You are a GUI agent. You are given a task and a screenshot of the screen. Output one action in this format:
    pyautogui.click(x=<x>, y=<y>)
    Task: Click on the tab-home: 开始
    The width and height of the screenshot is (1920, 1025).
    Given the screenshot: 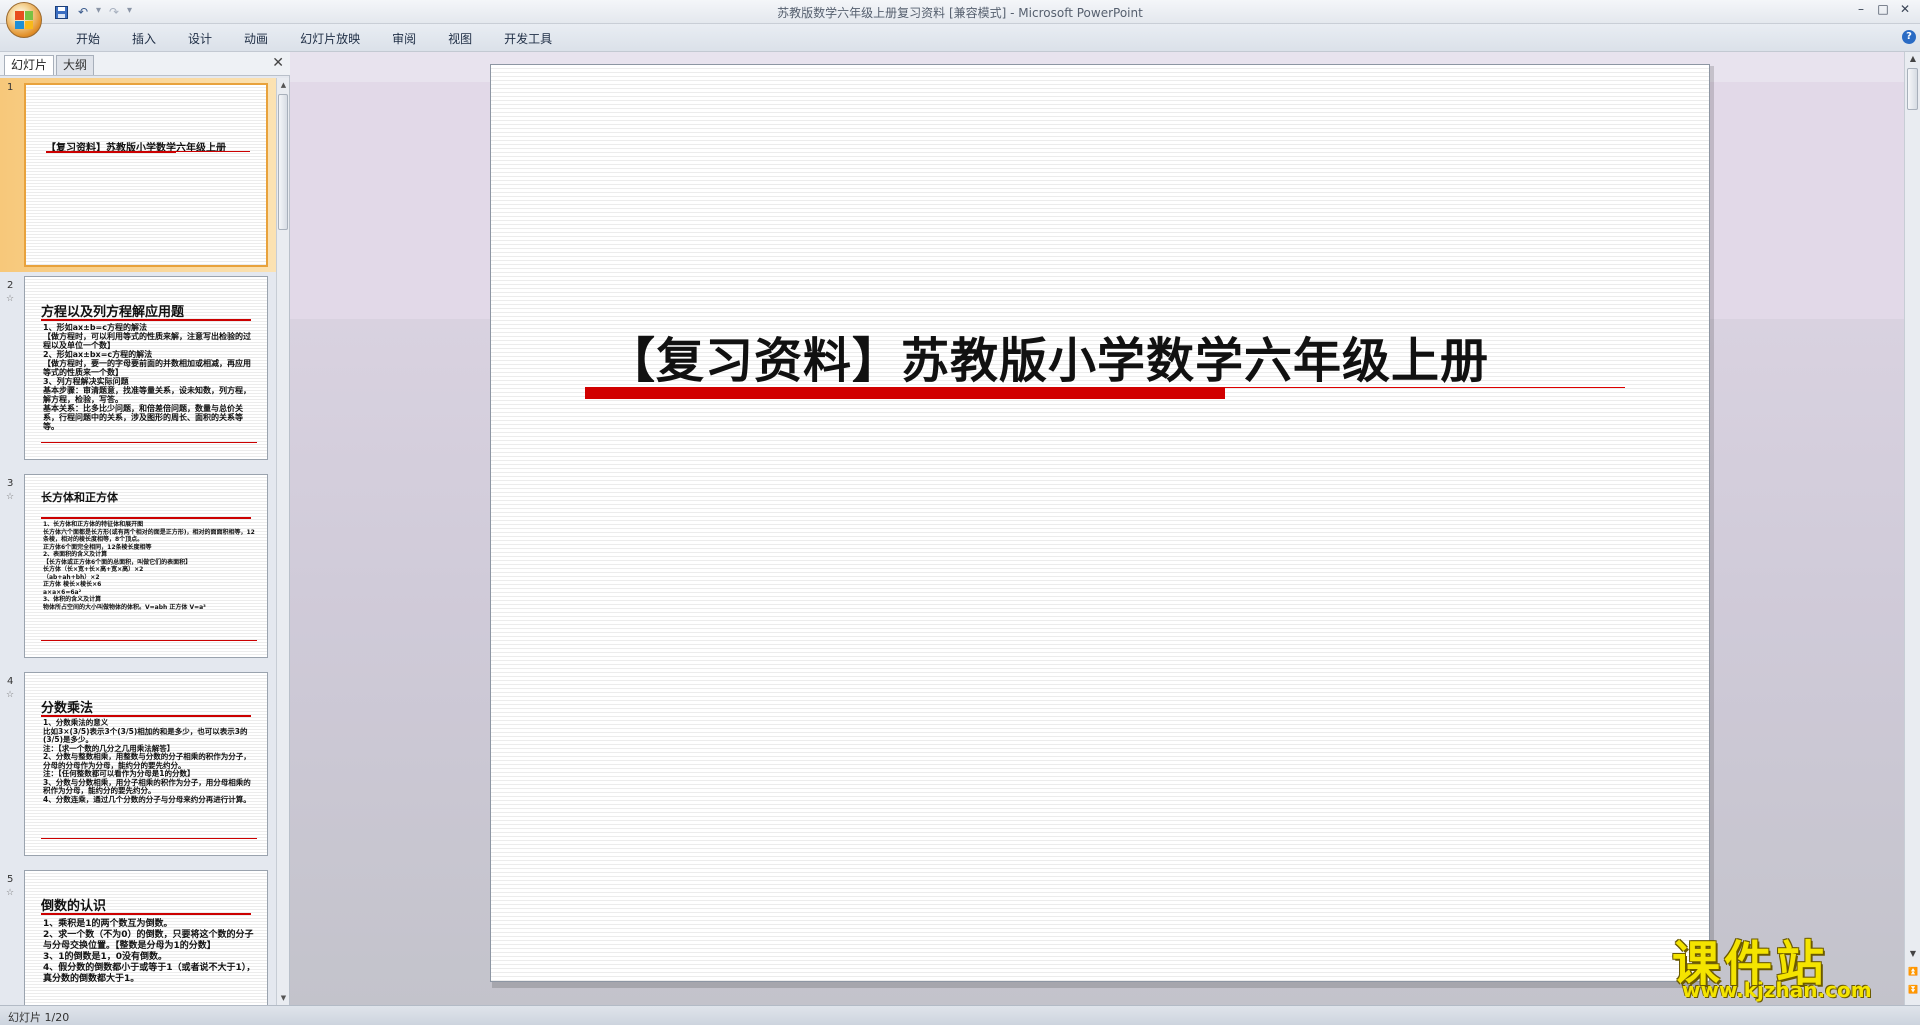 What is the action you would take?
    pyautogui.click(x=88, y=39)
    